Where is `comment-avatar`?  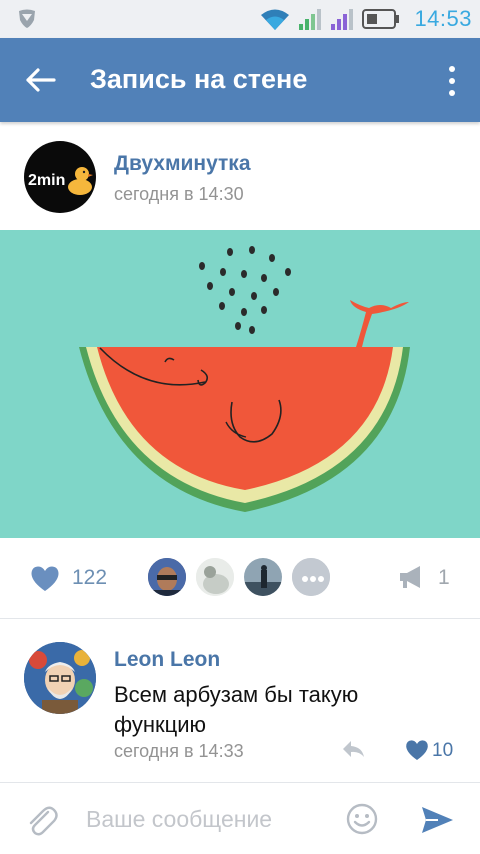
comment-avatar is located at coordinates (60, 678).